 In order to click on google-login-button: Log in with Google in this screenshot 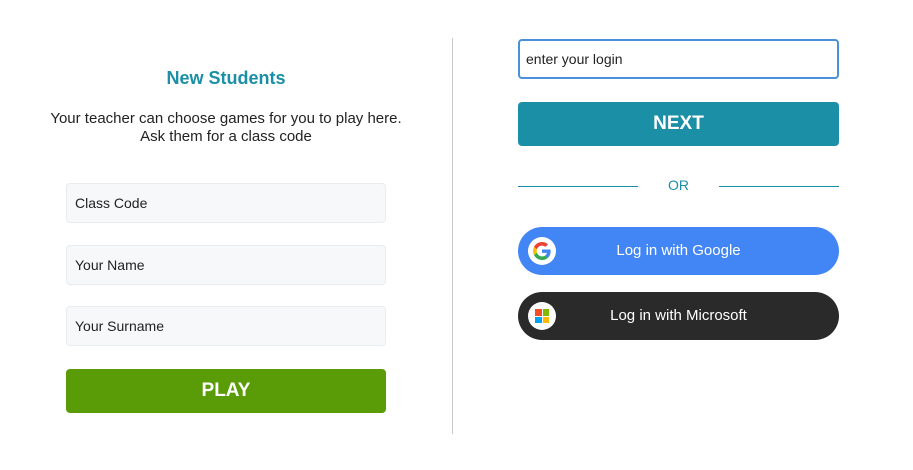, I will do `click(678, 251)`.